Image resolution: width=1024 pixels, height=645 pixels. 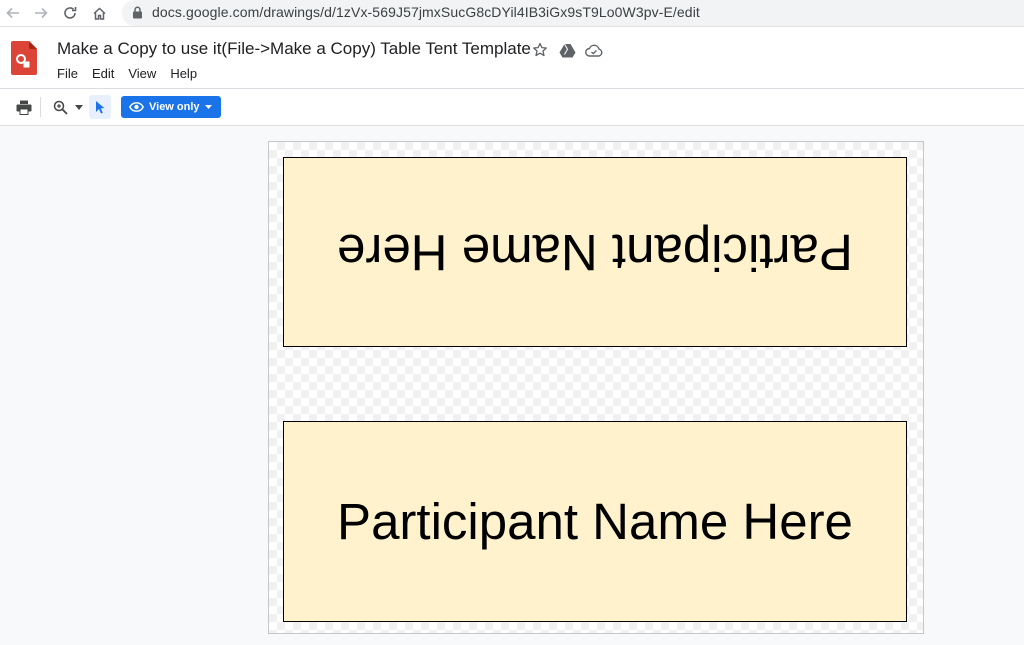 What do you see at coordinates (24, 107) in the screenshot?
I see `print-icon` at bounding box center [24, 107].